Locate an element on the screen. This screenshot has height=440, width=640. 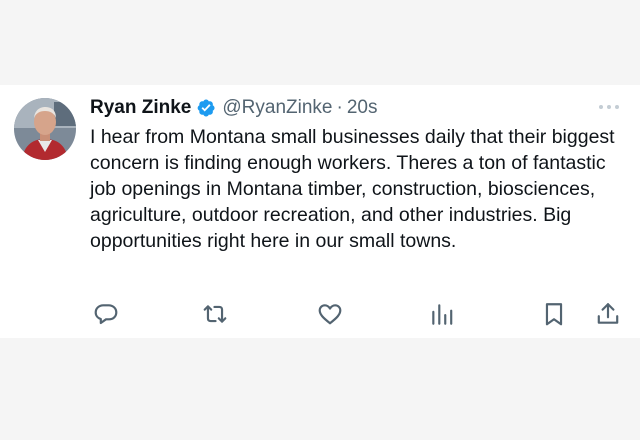
views-button is located at coordinates (442, 314).